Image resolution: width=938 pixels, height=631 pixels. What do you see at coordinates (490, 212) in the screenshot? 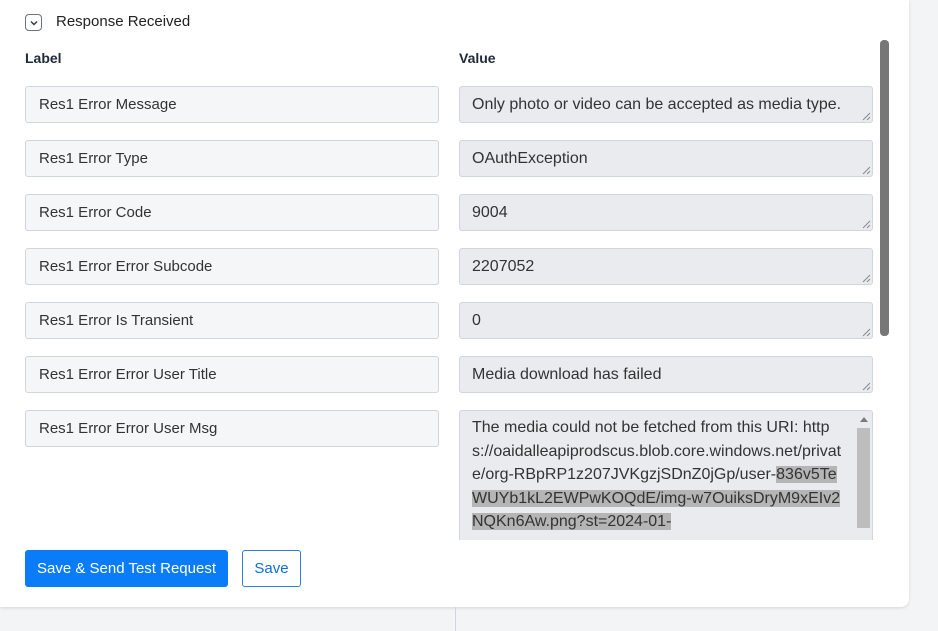
I see `value-text: 9004` at bounding box center [490, 212].